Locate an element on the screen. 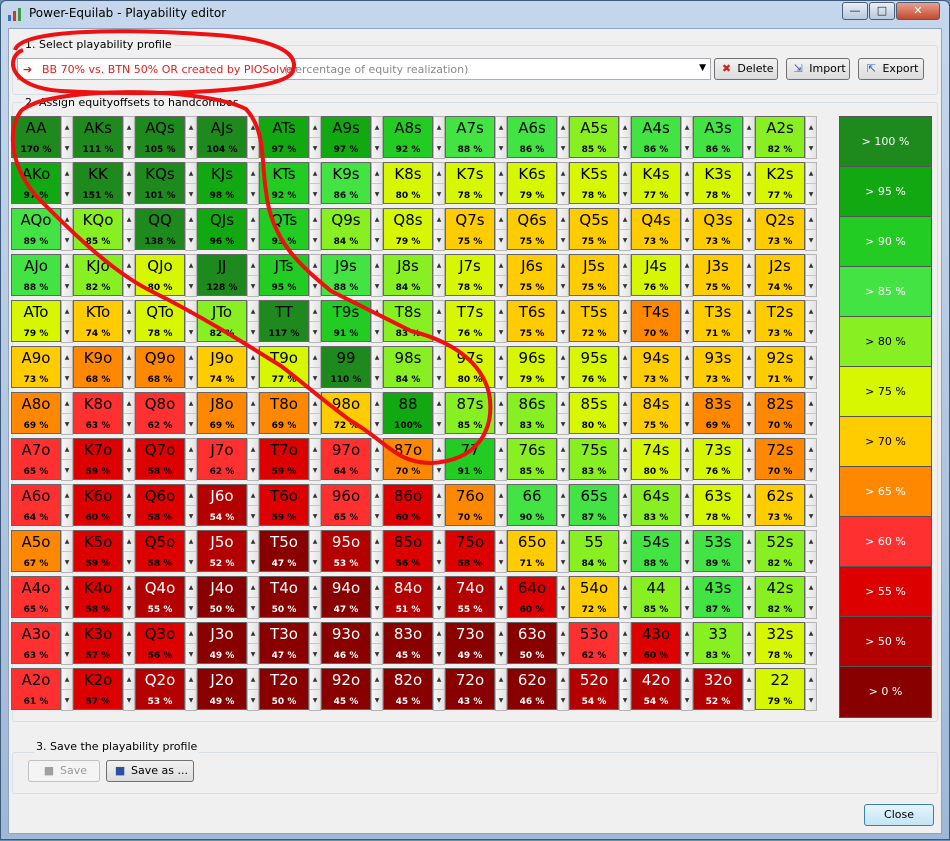 This screenshot has height=841, width=950. hand-cell-J7o: J7o 62 % is located at coordinates (222, 459).